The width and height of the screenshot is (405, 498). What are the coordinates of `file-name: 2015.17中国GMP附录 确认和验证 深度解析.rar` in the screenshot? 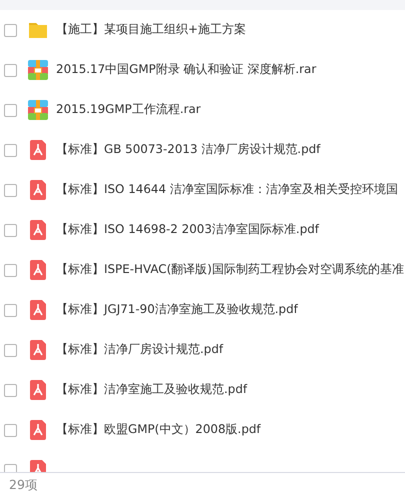 It's located at (186, 70).